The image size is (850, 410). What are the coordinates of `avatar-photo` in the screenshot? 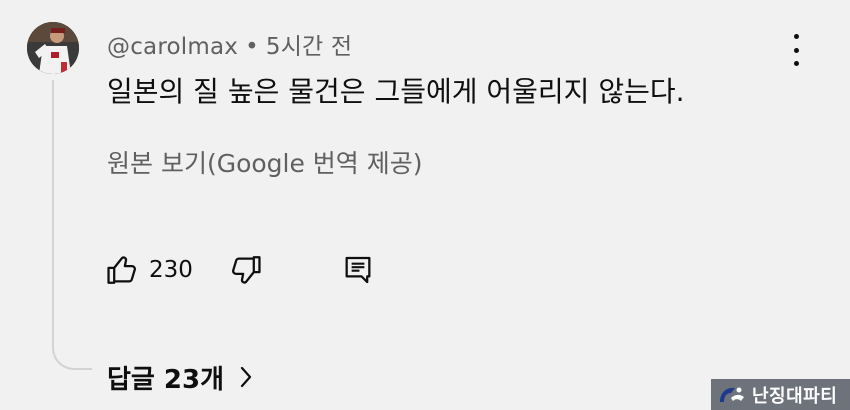 It's located at (53, 48).